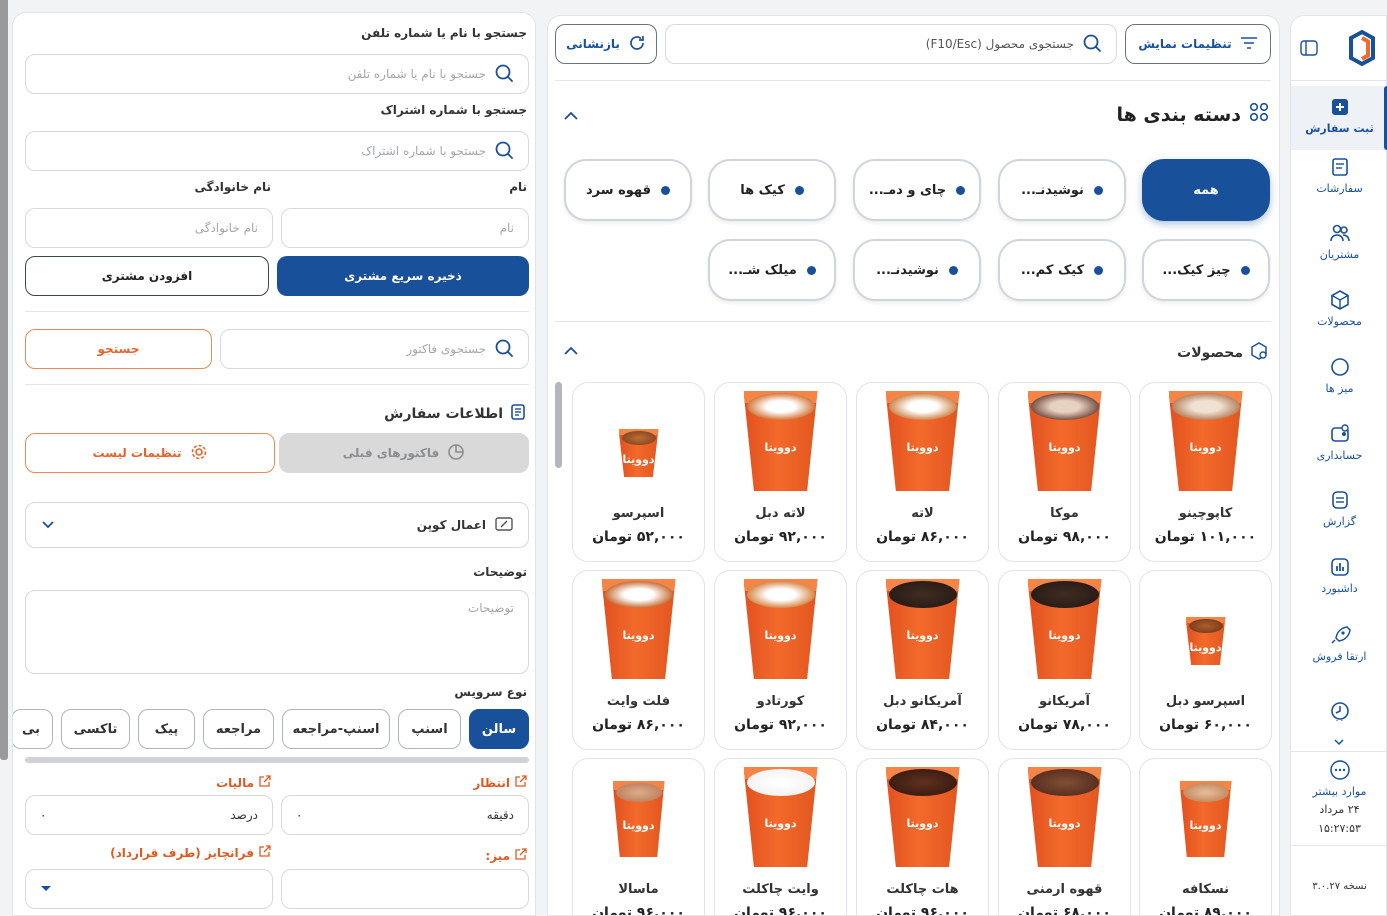  Describe the element at coordinates (499, 729) in the screenshot. I see `service-salon: سالن` at that location.